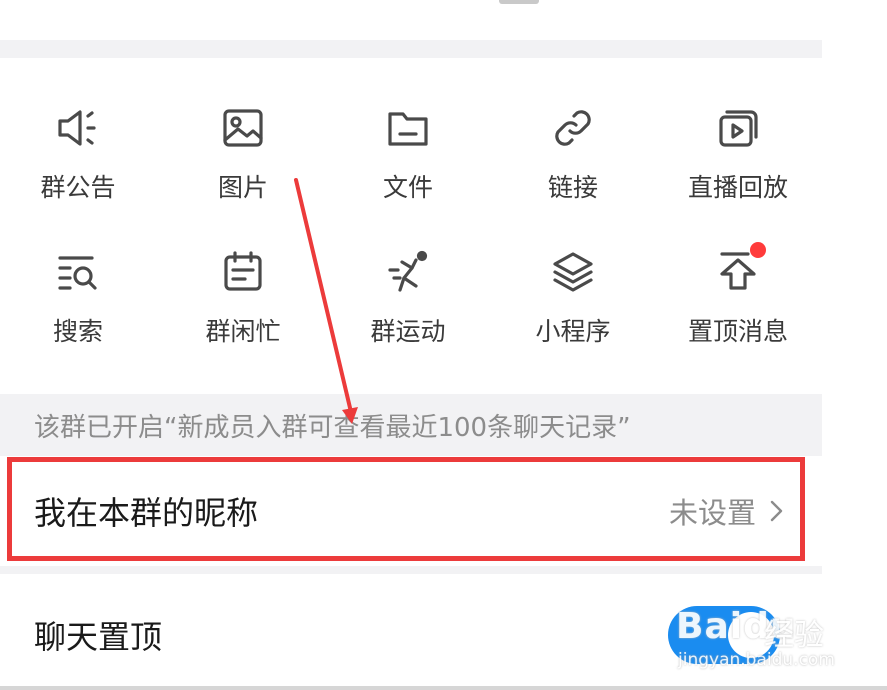 The width and height of the screenshot is (887, 690). I want to click on history-notice: 该群已开启“新成员入群可查看最近100条聊天记录”, so click(411, 425).